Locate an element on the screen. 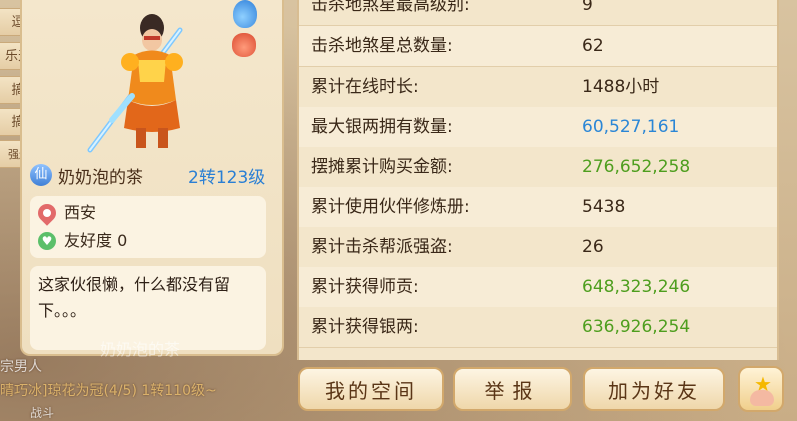 Image resolution: width=797 pixels, height=421 pixels. stat-value: 636,926,254 is located at coordinates (636, 327).